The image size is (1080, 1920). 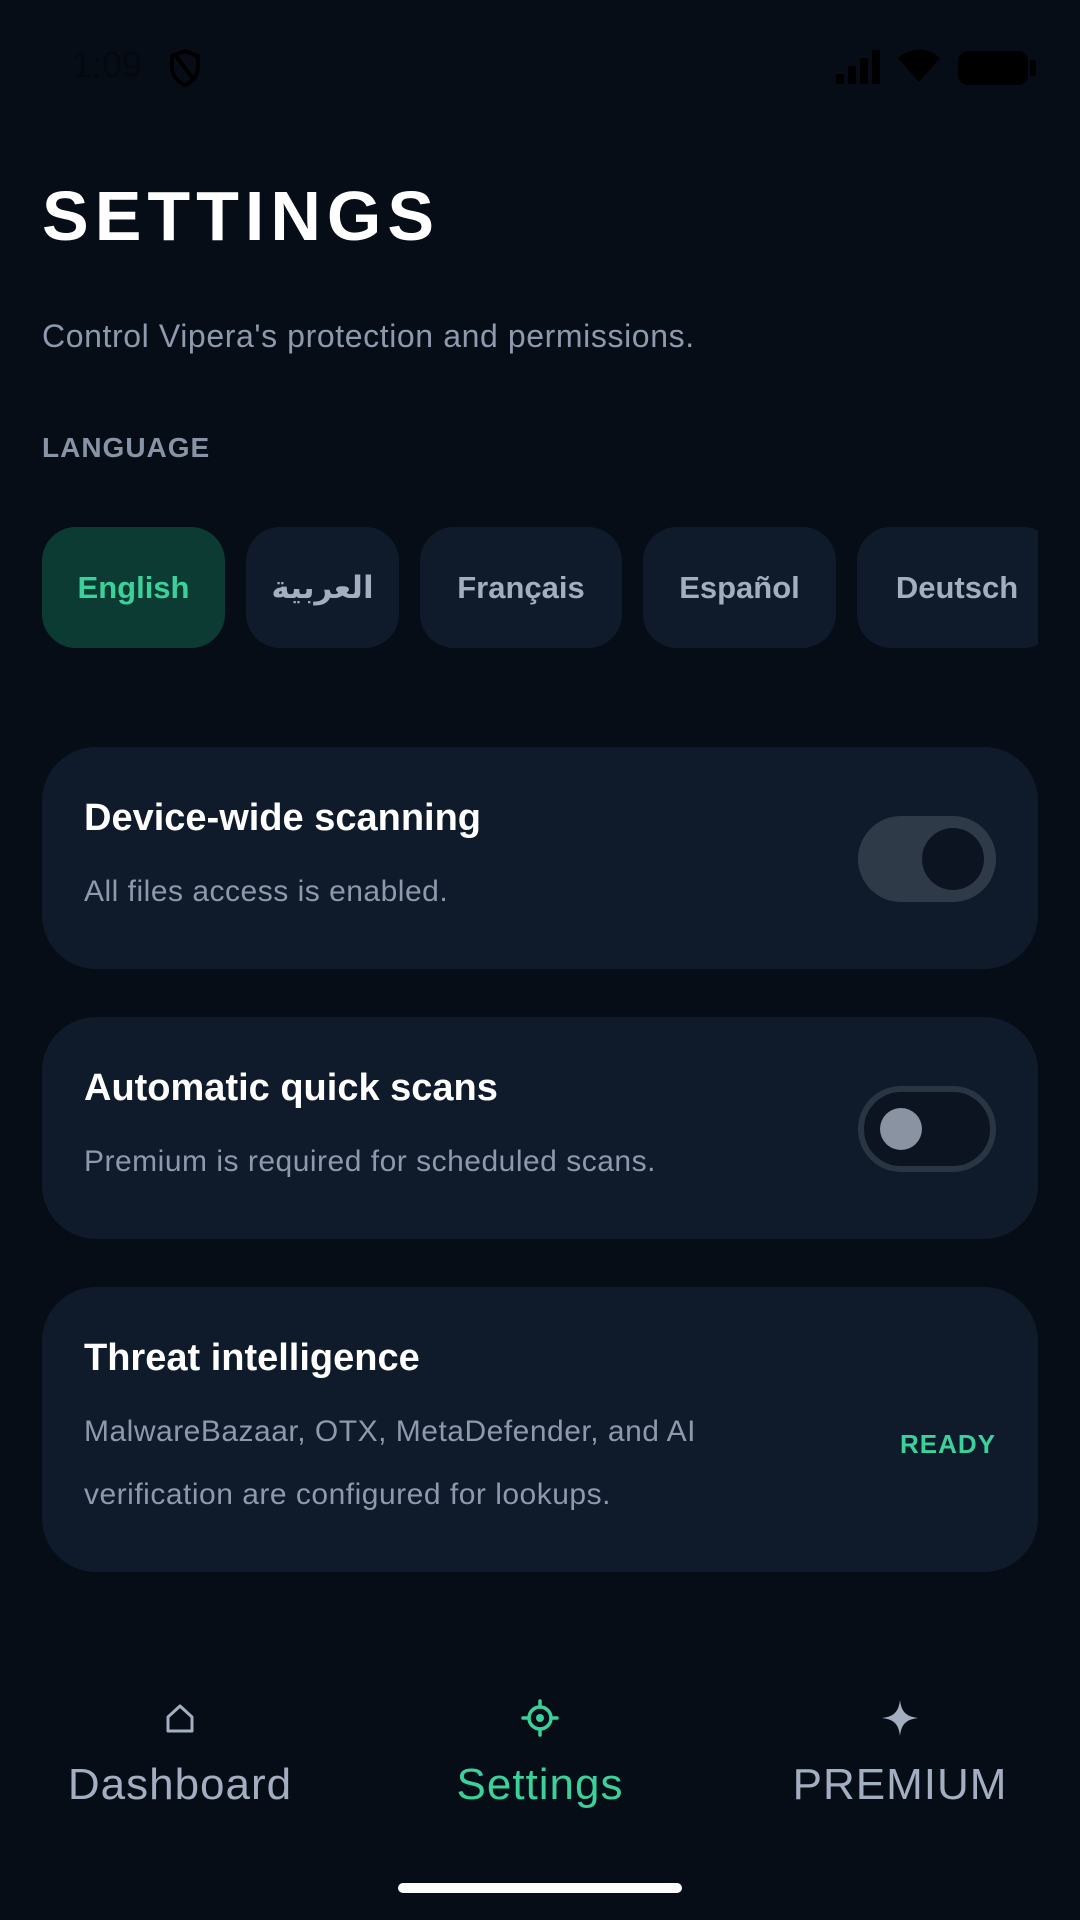 What do you see at coordinates (900, 1718) in the screenshot?
I see `sparkle-icon` at bounding box center [900, 1718].